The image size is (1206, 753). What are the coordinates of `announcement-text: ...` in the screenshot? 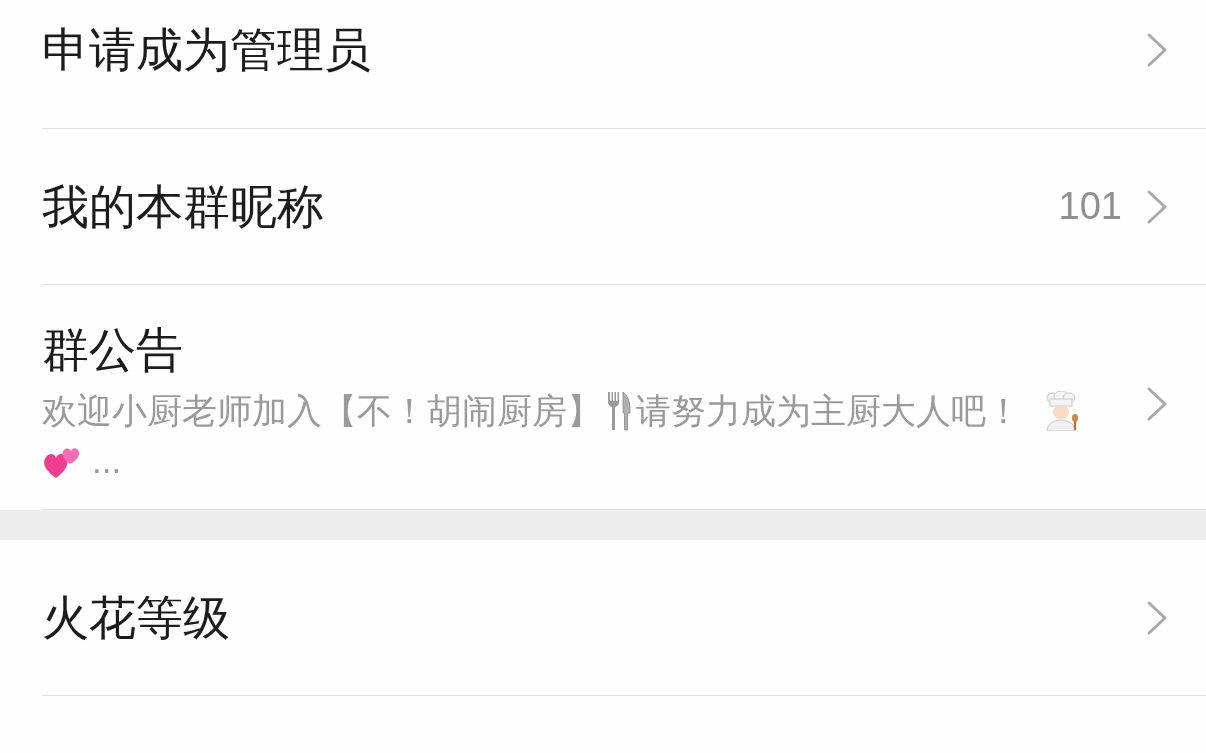 It's located at (107, 460).